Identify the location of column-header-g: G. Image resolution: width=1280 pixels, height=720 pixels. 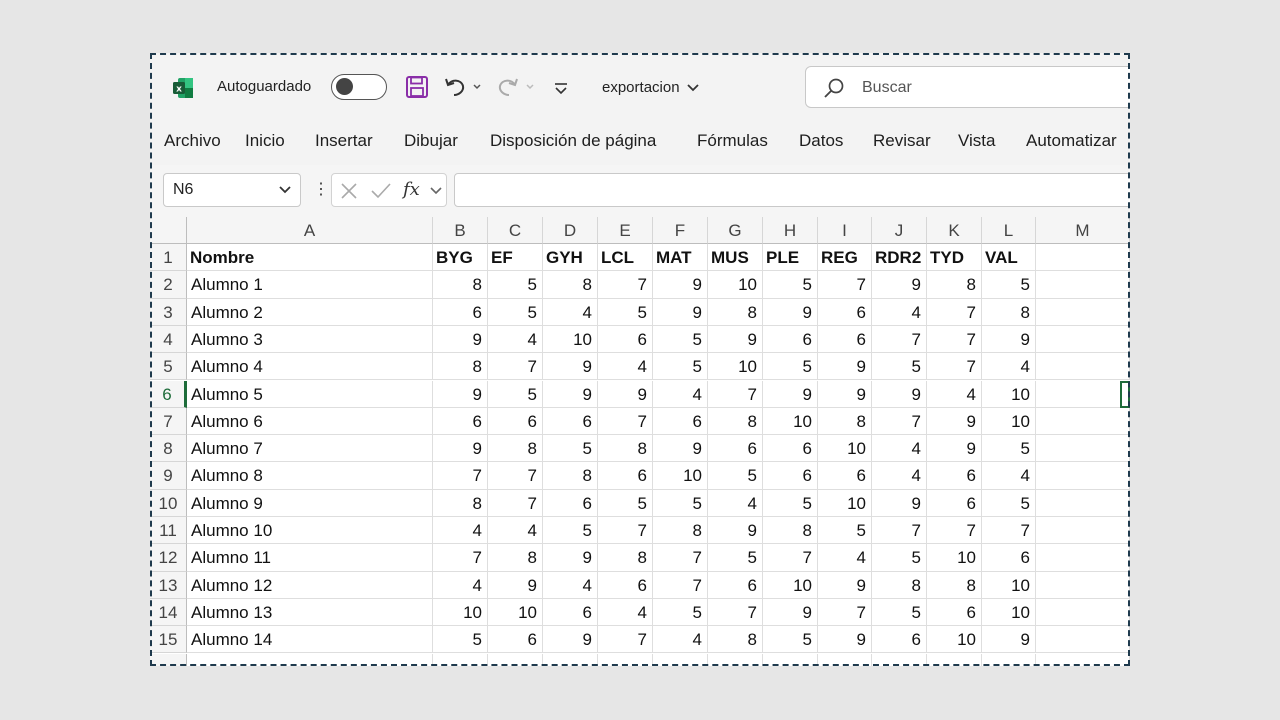
(735, 230).